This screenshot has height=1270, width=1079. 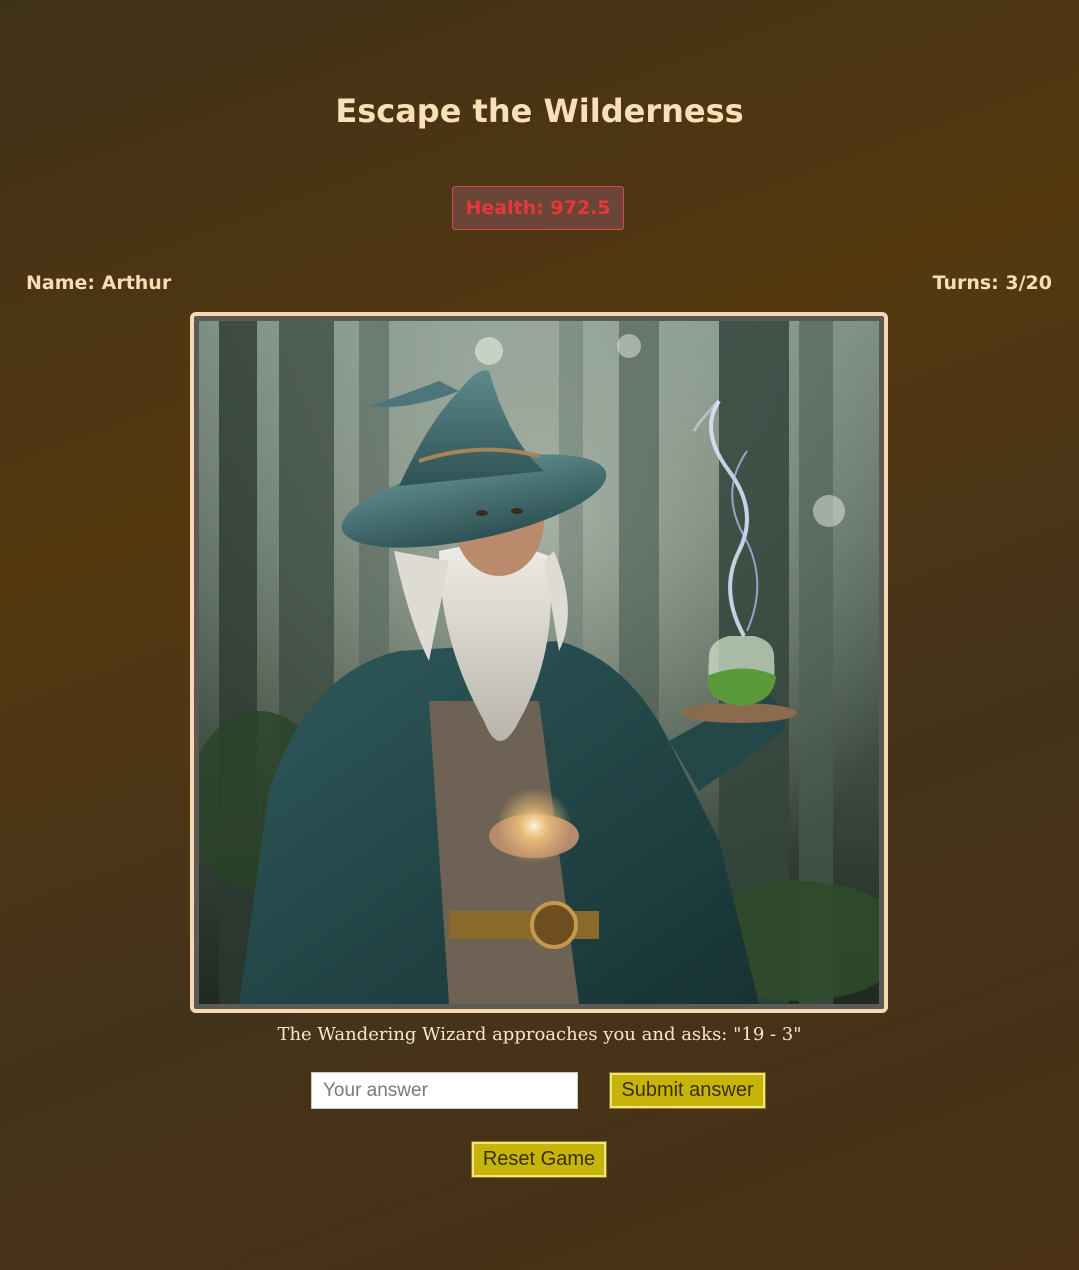 I want to click on answer-input, so click(x=444, y=1090).